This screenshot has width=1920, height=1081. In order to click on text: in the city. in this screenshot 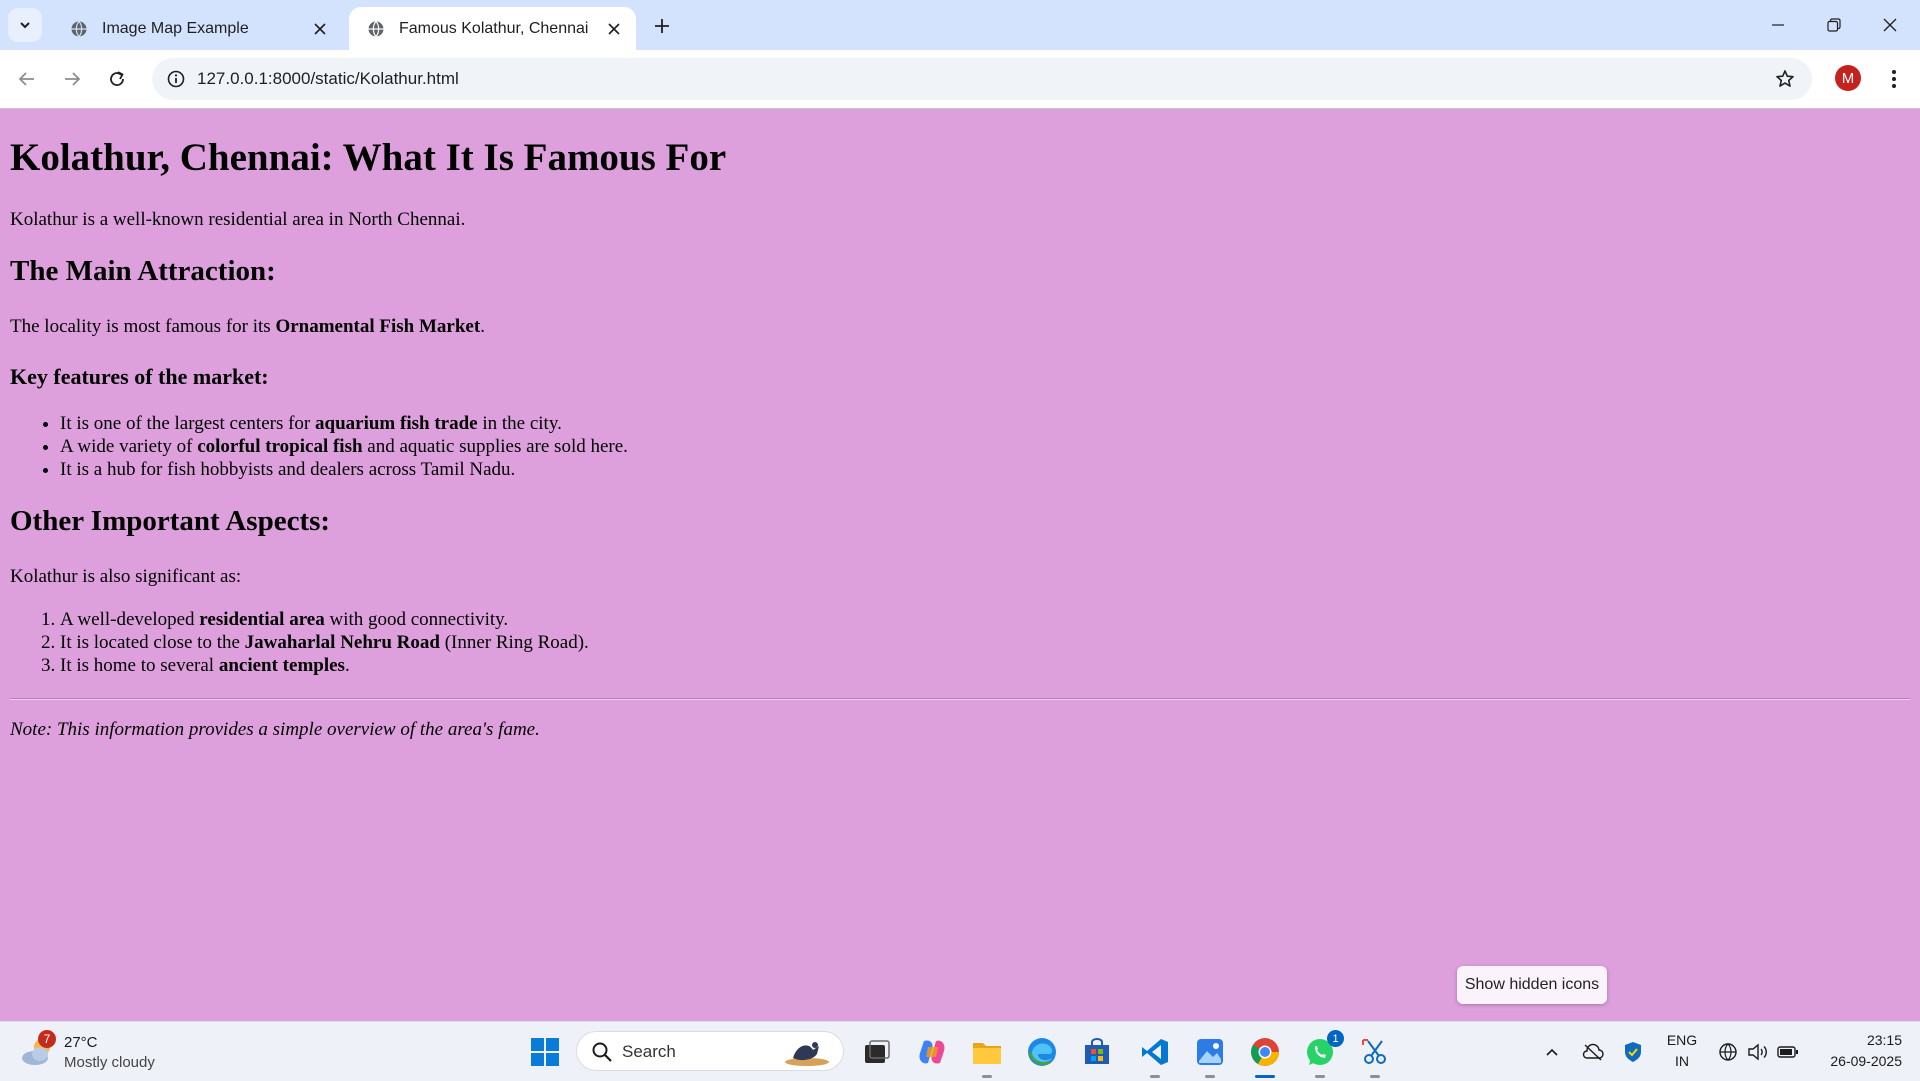, I will do `click(519, 423)`.